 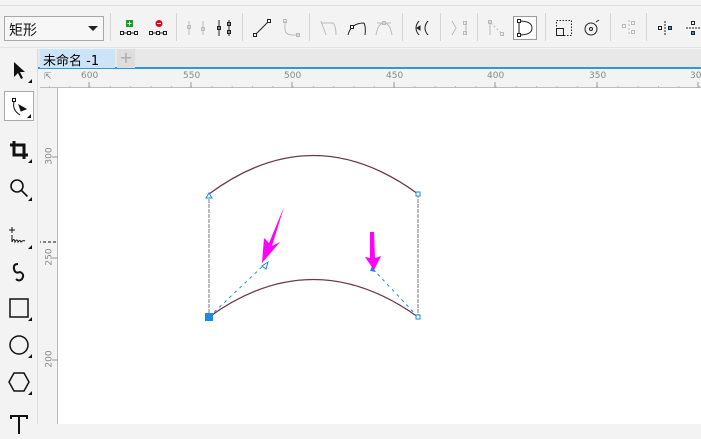 I want to click on align-nodes-icon, so click(x=628, y=28).